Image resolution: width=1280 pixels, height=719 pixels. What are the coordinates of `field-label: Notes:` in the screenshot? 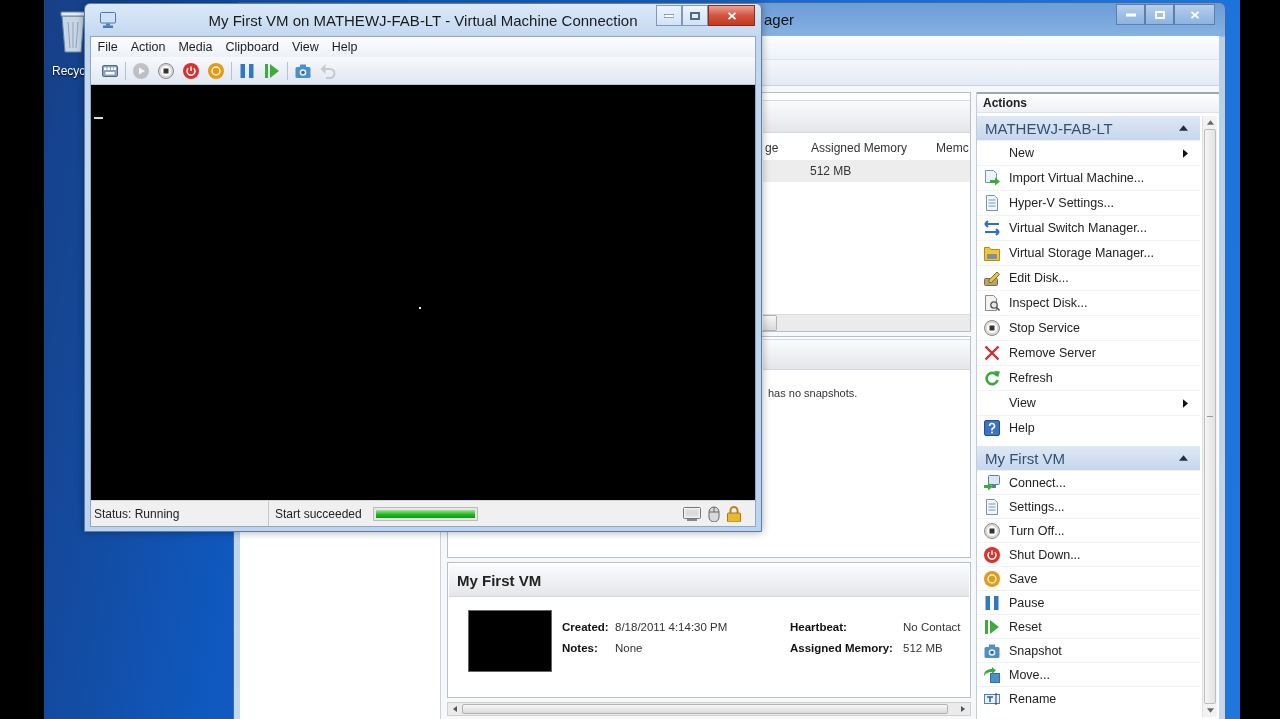 It's located at (580, 647).